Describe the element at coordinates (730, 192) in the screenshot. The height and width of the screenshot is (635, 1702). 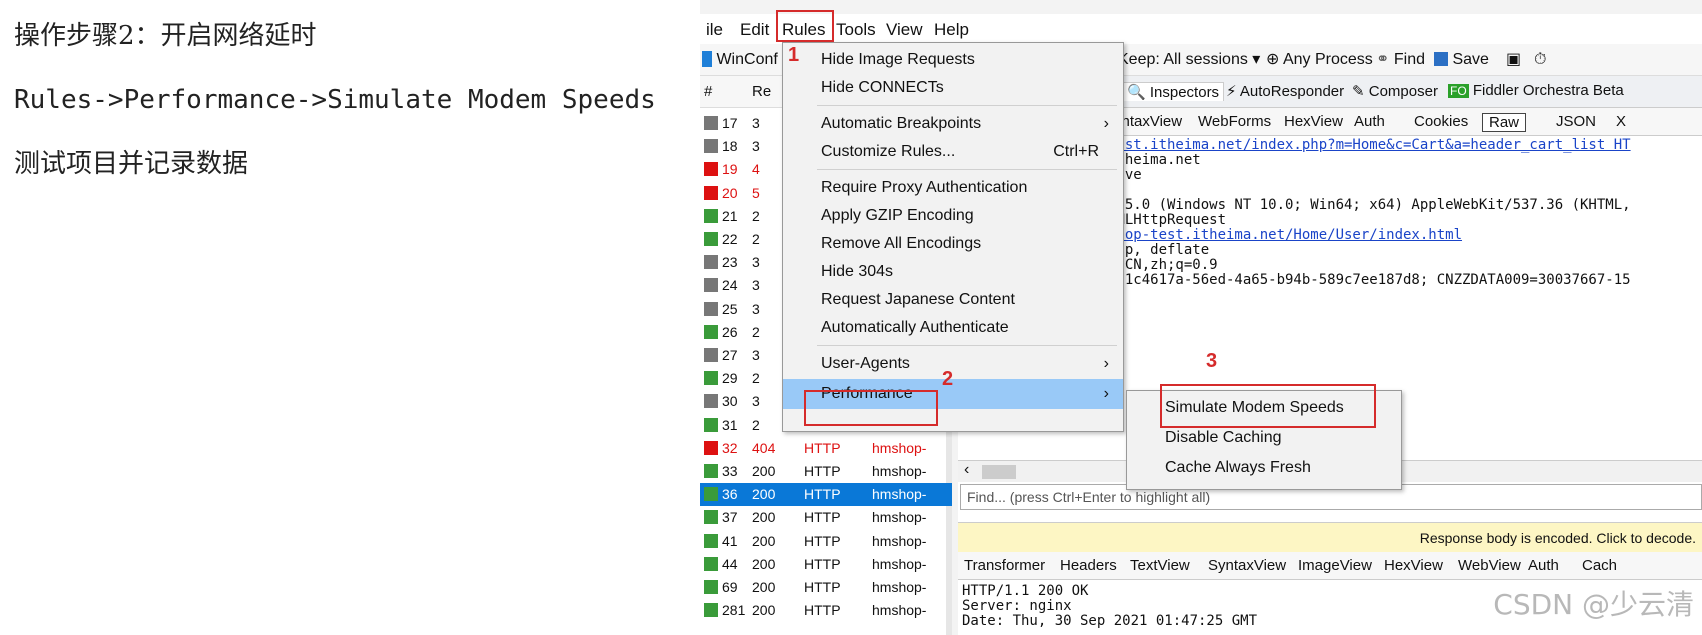
I see `cell-id: 20` at that location.